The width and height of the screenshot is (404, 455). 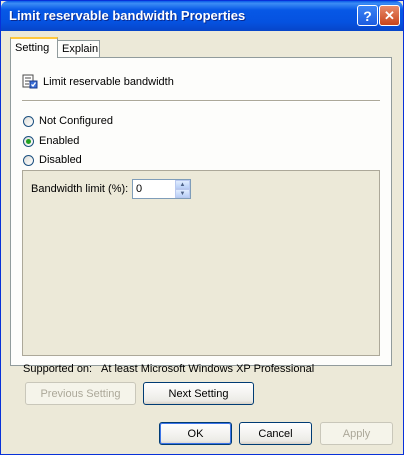 I want to click on chevron-up-icon: ▲, so click(x=182, y=184).